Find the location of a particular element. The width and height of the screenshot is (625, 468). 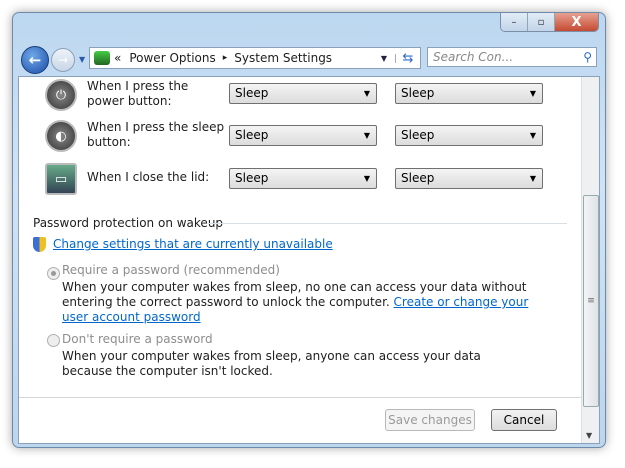

row-label: When I close the lid: is located at coordinates (148, 177).